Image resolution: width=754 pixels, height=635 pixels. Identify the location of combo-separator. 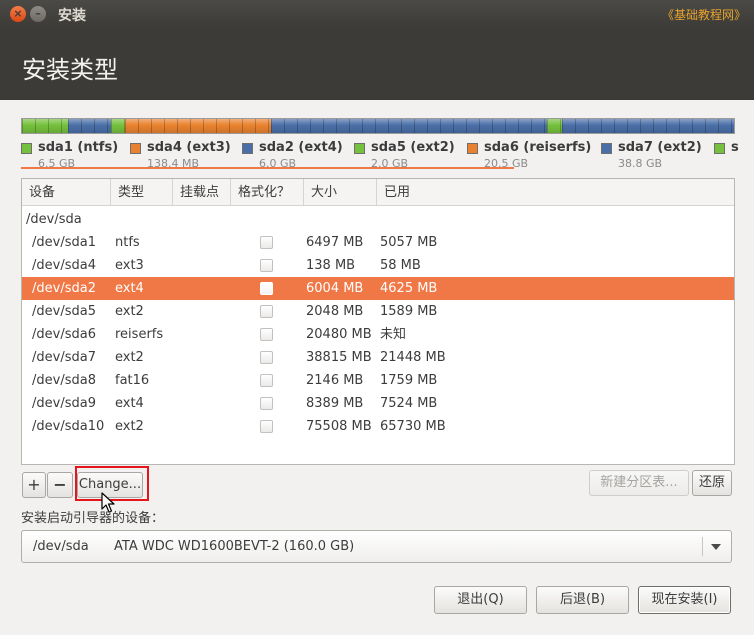
(702, 546).